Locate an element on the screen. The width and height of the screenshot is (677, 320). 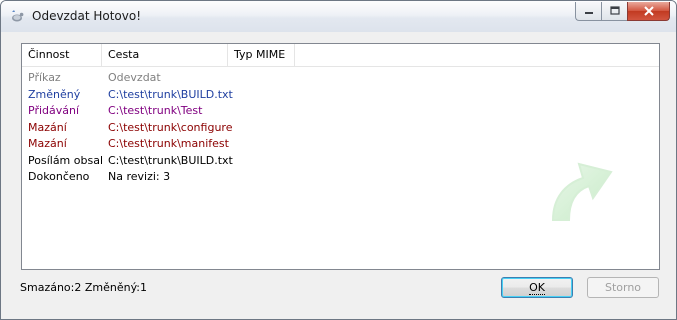
maximize-button is located at coordinates (614, 11).